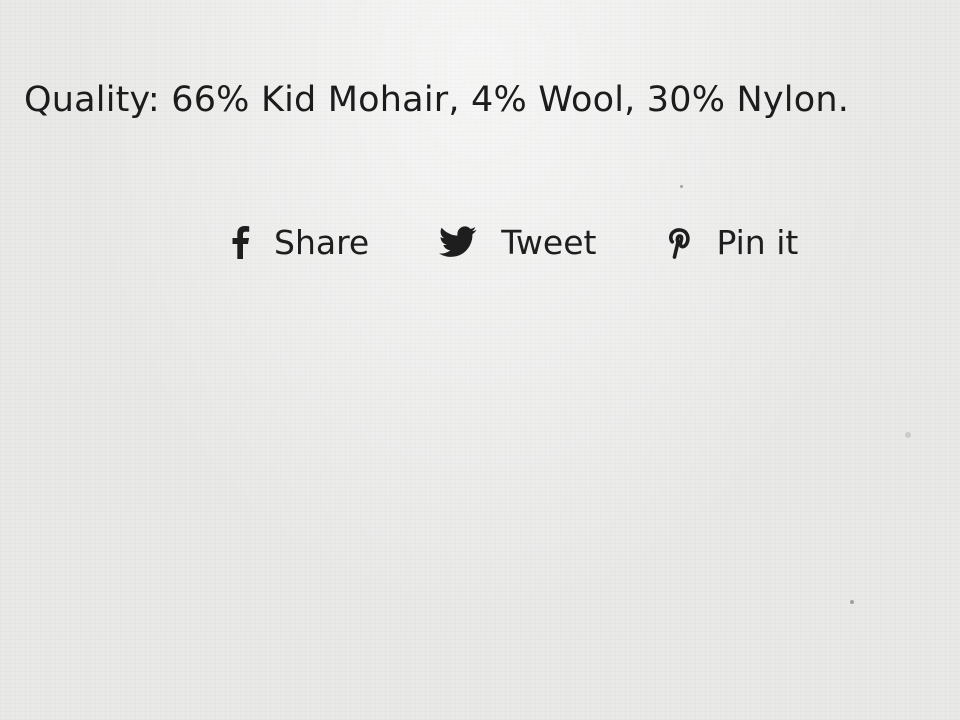 The image size is (960, 720). Describe the element at coordinates (458, 242) in the screenshot. I see `twitter-icon` at that location.